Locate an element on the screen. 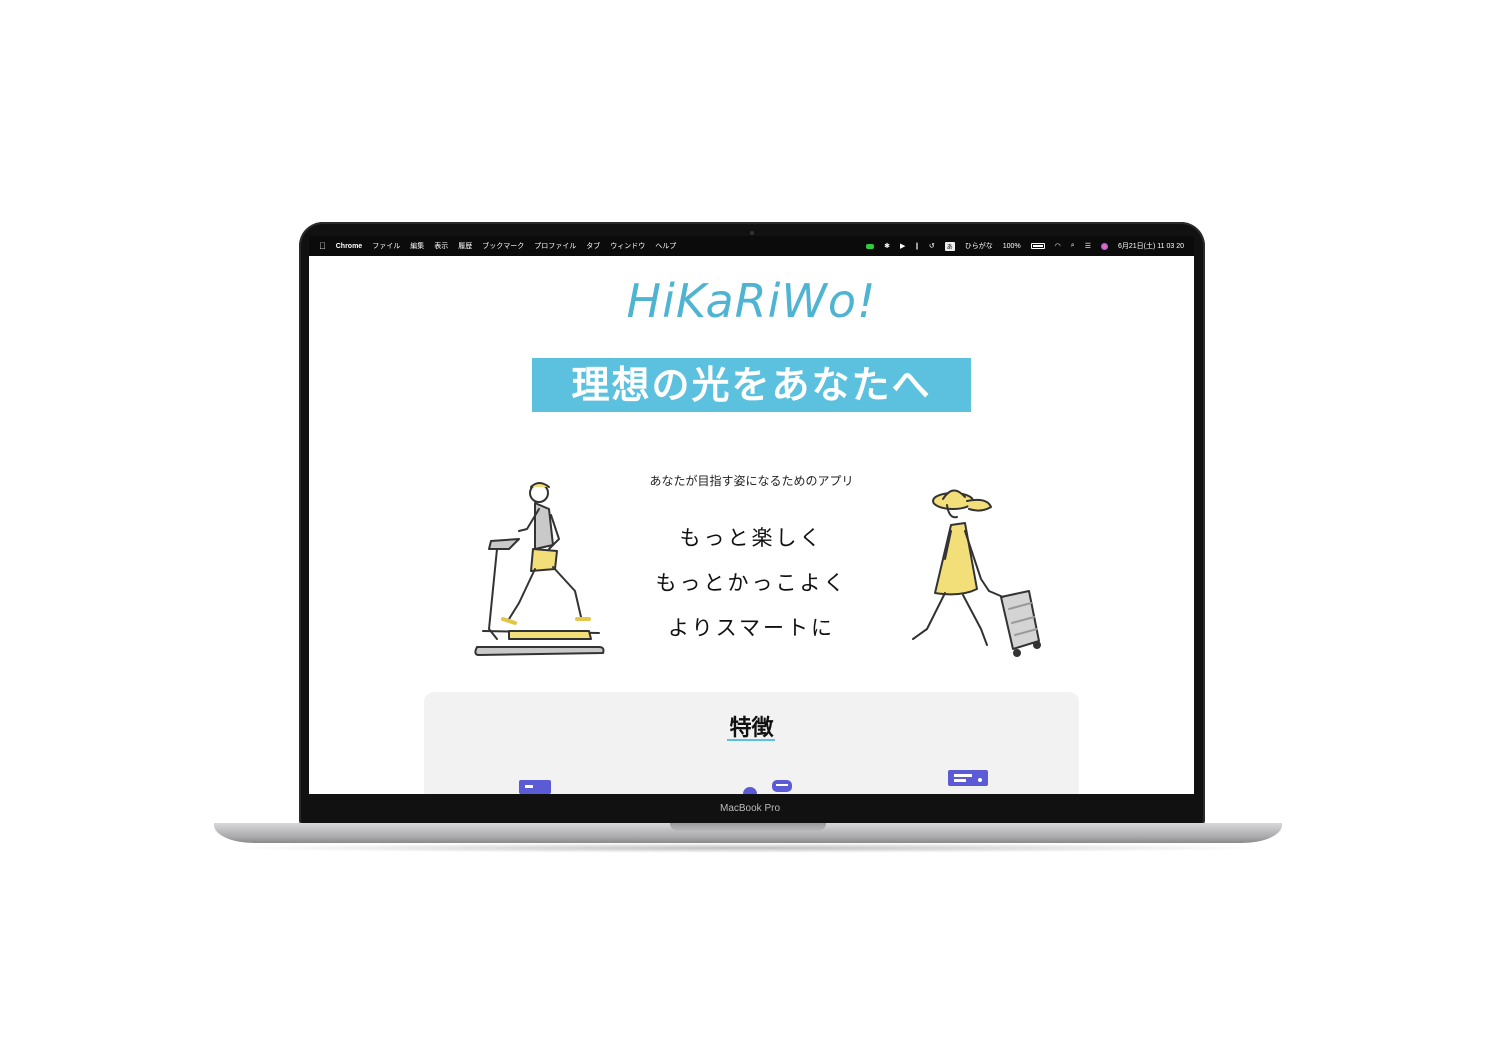 Image resolution: width=1500 pixels, height=1038 pixels. menu-window: ウィンドウ is located at coordinates (627, 246).